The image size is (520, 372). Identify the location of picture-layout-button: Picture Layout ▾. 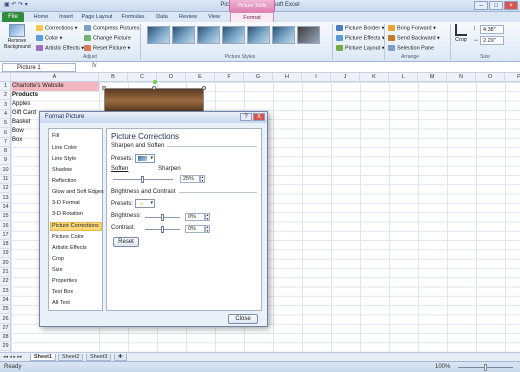
(360, 48).